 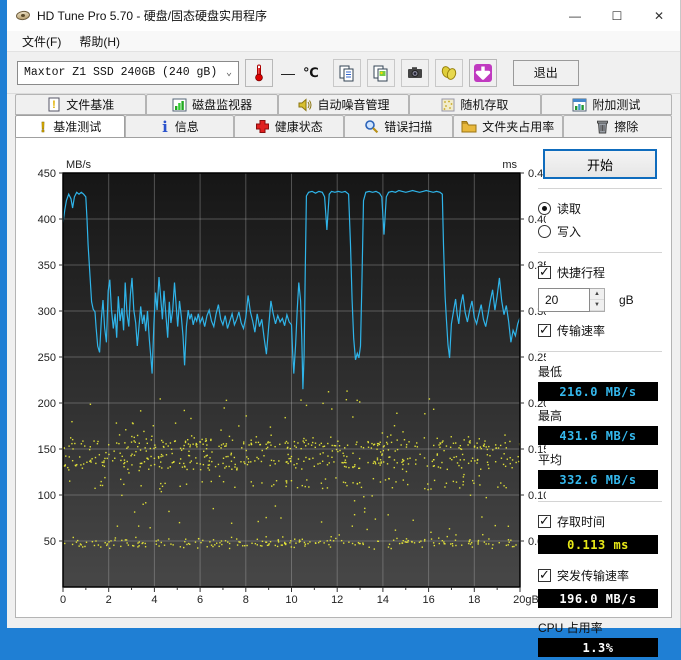 What do you see at coordinates (371, 126) in the screenshot?
I see `magnifier-icon` at bounding box center [371, 126].